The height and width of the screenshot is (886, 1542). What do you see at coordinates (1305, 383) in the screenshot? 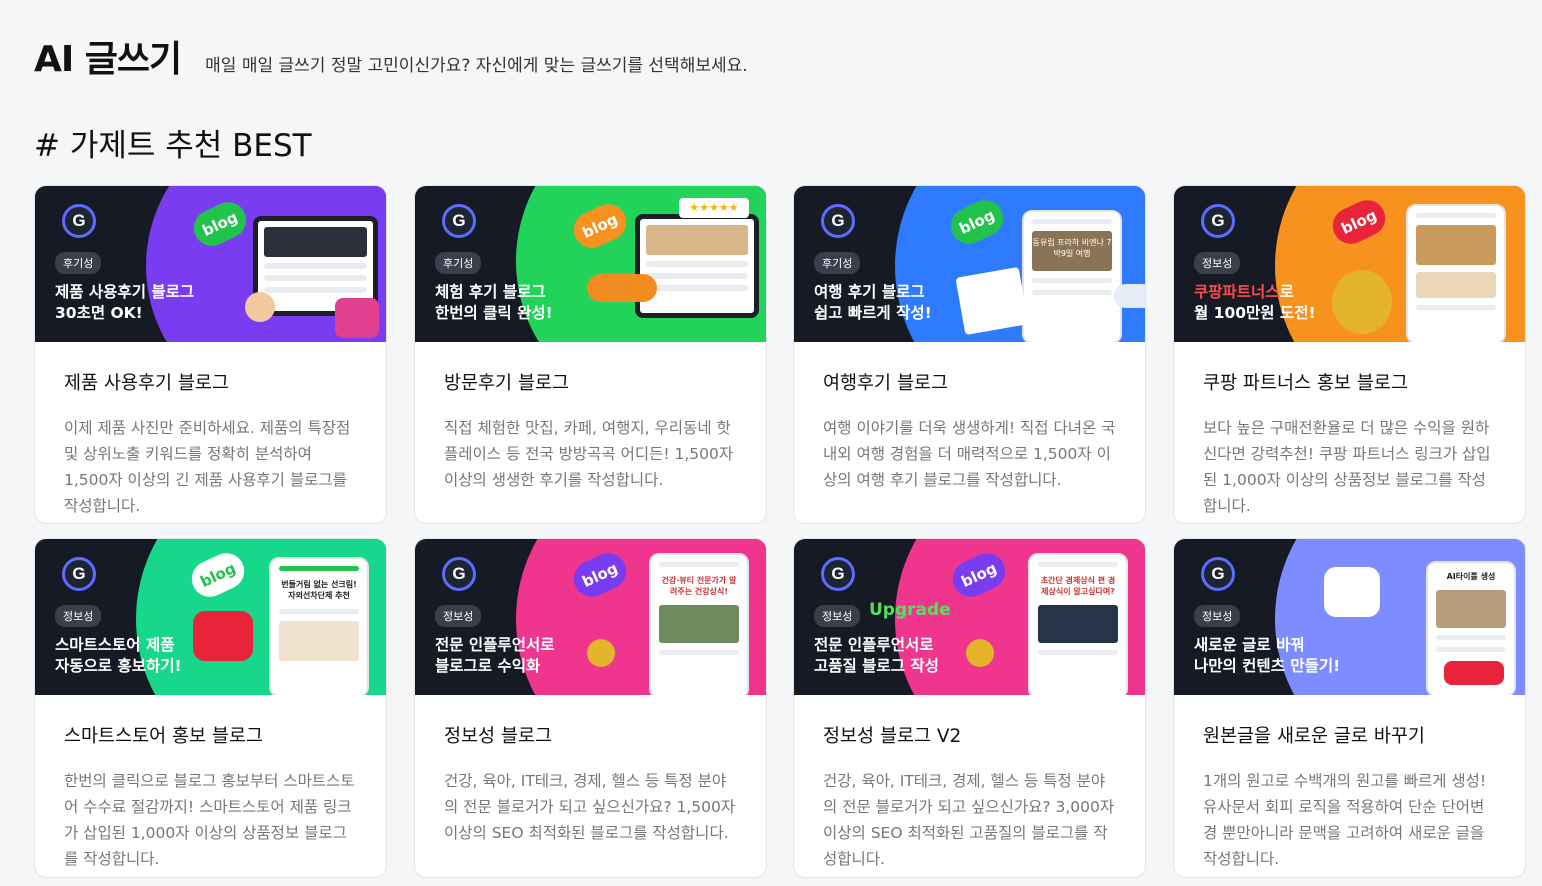
I see `card-title: 쿠팡 파트너스 홍보 블로그` at bounding box center [1305, 383].